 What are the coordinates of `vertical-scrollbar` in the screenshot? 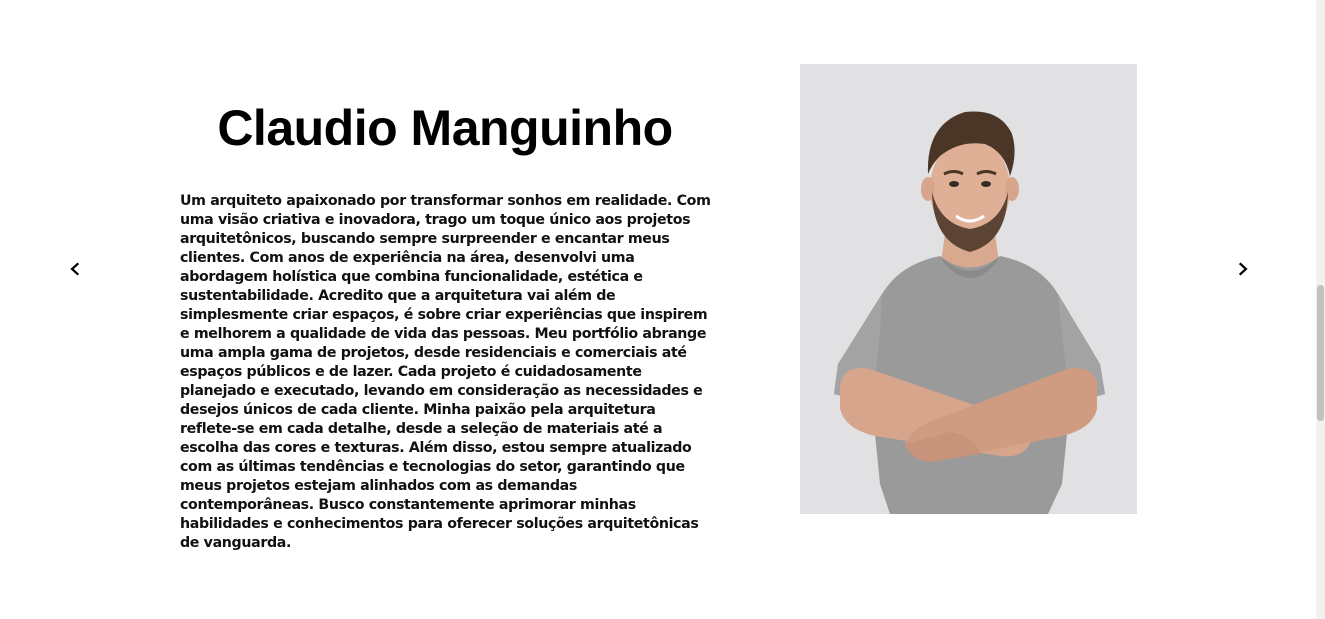 It's located at (1320, 309).